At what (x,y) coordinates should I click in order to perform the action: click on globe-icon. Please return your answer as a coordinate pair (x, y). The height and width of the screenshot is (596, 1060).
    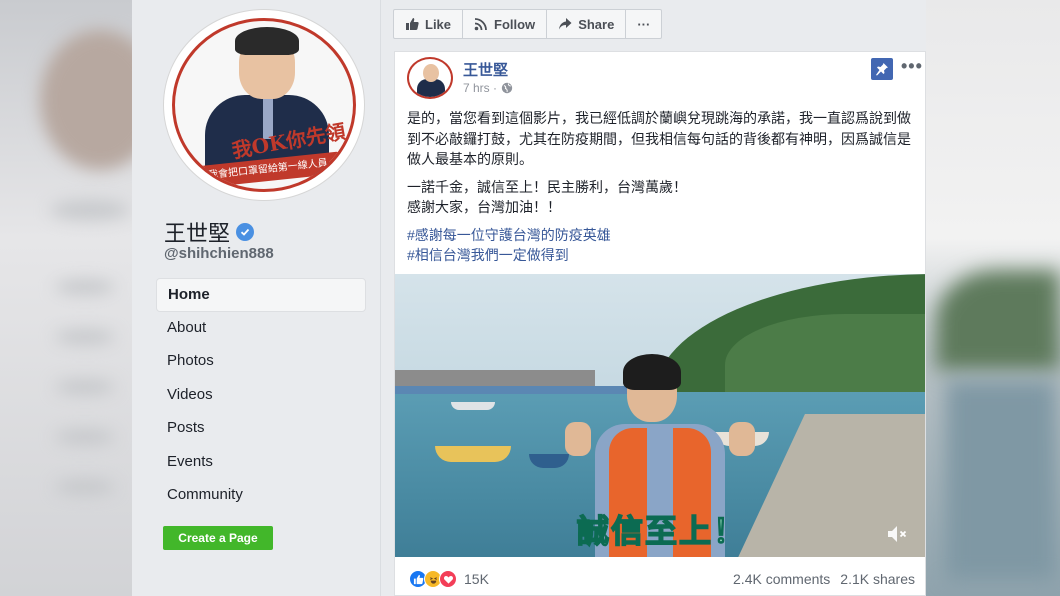
    Looking at the image, I should click on (507, 88).